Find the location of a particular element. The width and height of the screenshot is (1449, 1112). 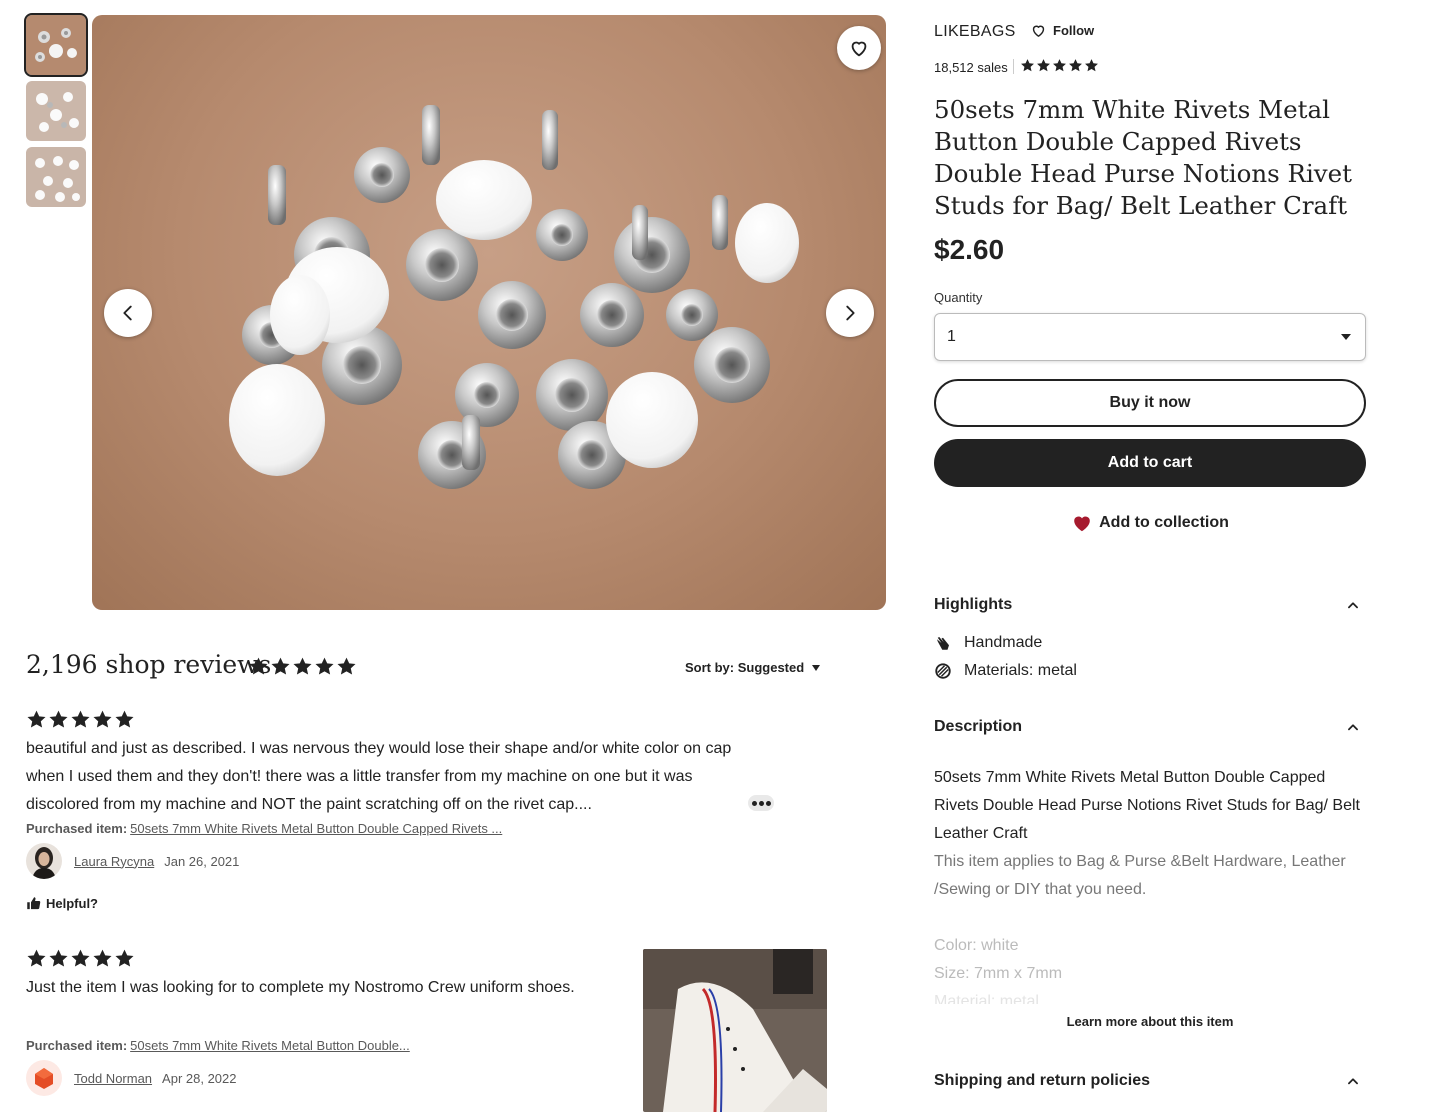

reviewer: Laura Rycyna Jan 26, 2021 is located at coordinates (132, 861).